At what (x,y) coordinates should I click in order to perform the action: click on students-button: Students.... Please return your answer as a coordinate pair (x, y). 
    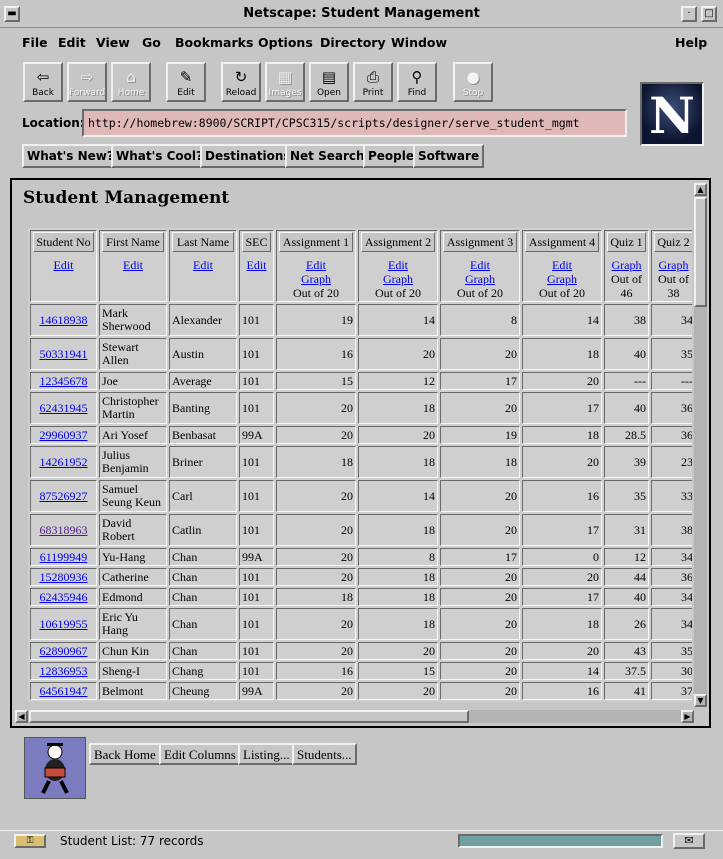
    Looking at the image, I should click on (324, 754).